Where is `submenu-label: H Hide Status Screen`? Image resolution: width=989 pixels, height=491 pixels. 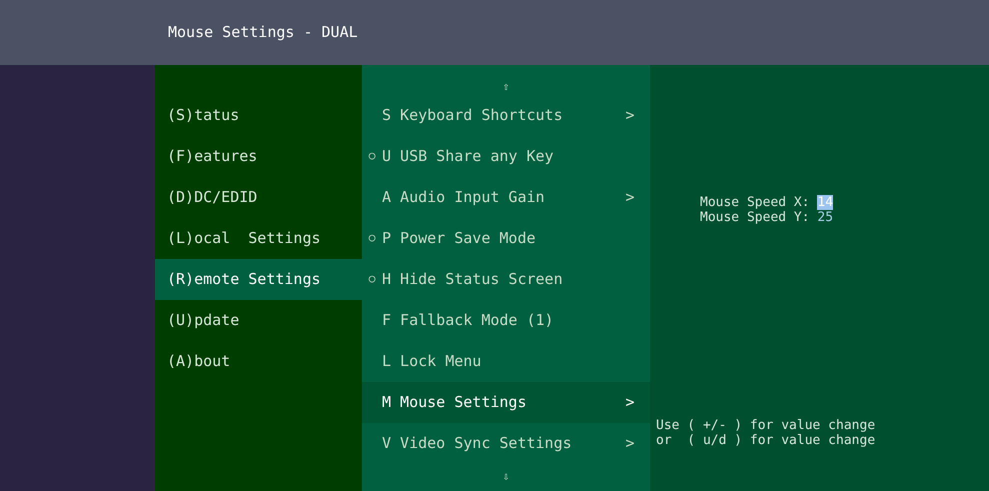
submenu-label: H Hide Status Screen is located at coordinates (473, 279).